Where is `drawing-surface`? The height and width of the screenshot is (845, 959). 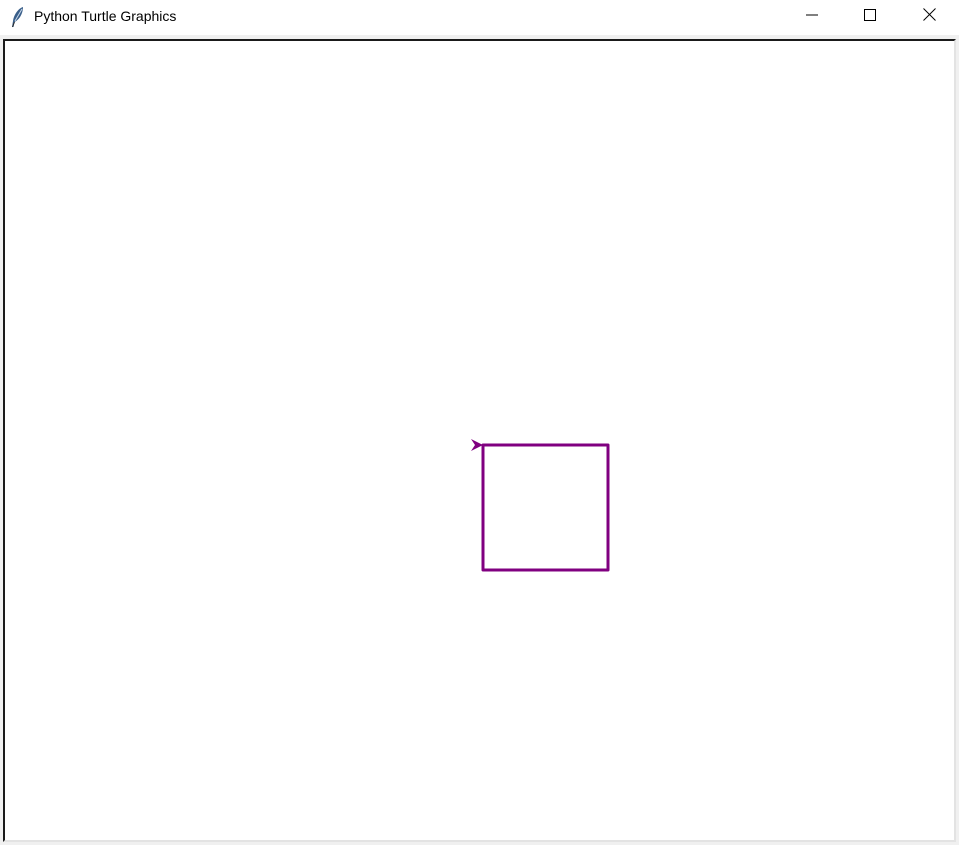
drawing-surface is located at coordinates (540, 505).